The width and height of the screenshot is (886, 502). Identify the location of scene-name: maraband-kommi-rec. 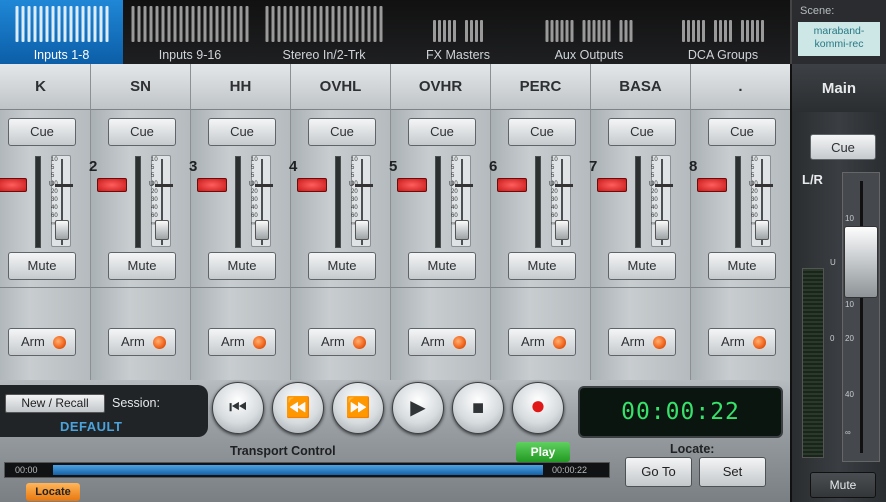
(839, 39).